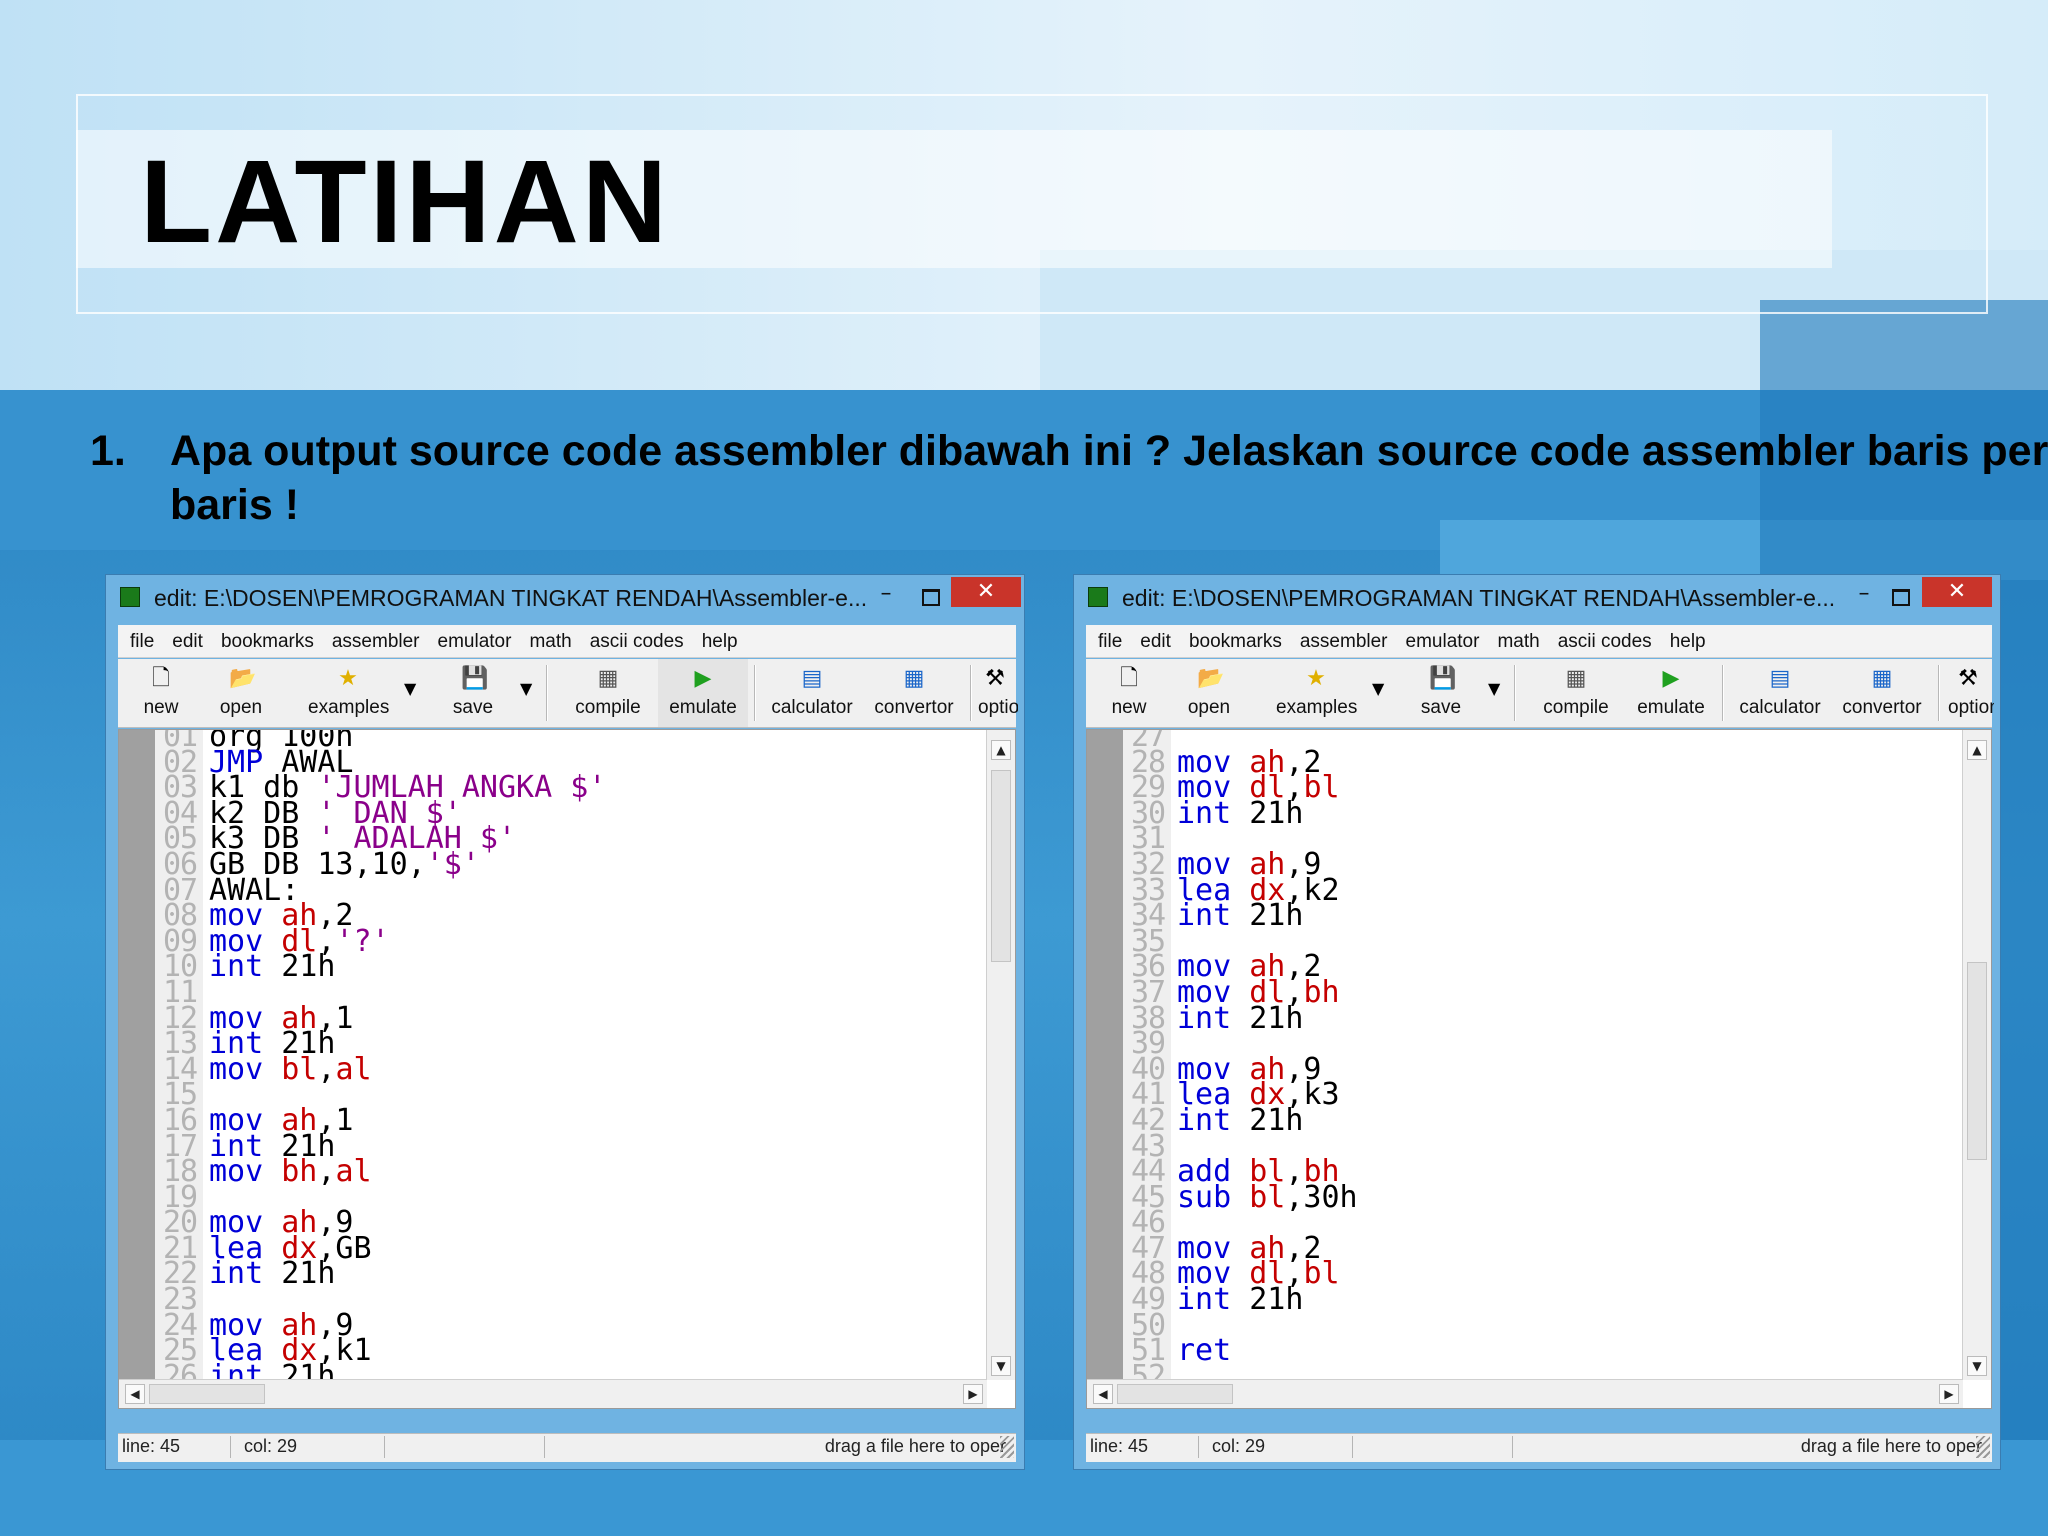 Image resolution: width=2048 pixels, height=1536 pixels. I want to click on code-token: bh, so click(1321, 992).